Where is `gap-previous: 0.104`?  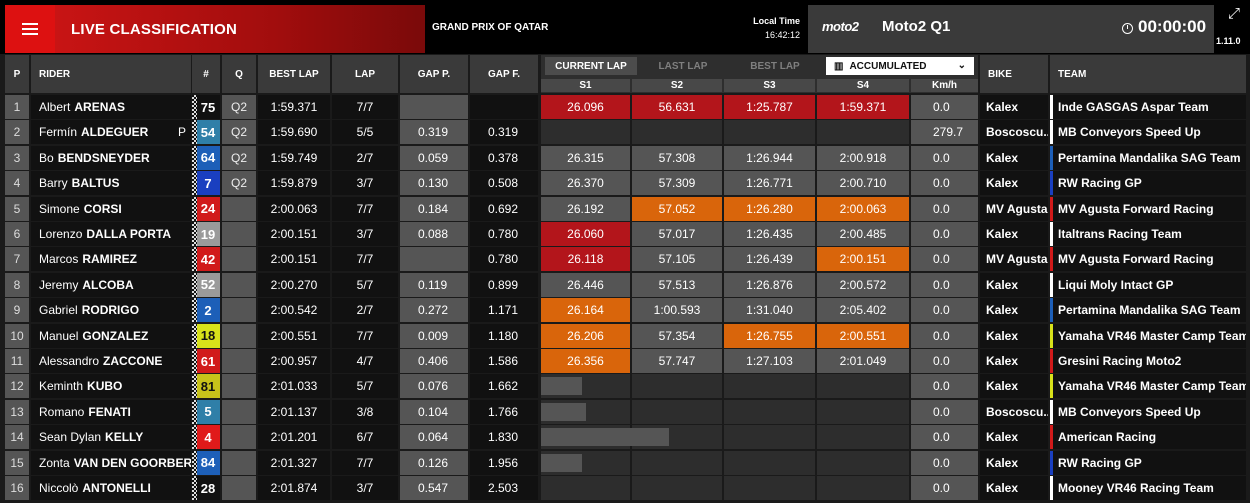 gap-previous: 0.104 is located at coordinates (434, 411).